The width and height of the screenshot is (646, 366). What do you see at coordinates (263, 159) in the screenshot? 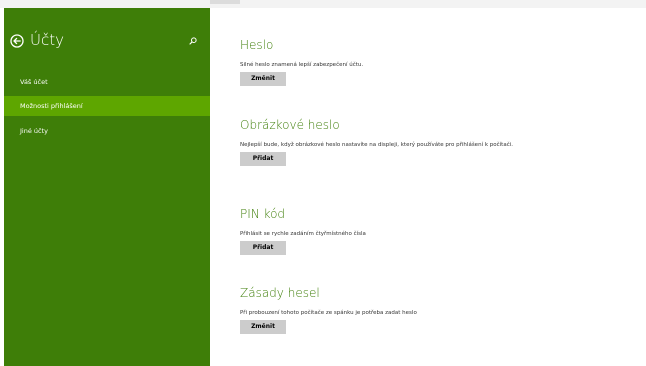
I see `add-picture-password-button: Přidat` at bounding box center [263, 159].